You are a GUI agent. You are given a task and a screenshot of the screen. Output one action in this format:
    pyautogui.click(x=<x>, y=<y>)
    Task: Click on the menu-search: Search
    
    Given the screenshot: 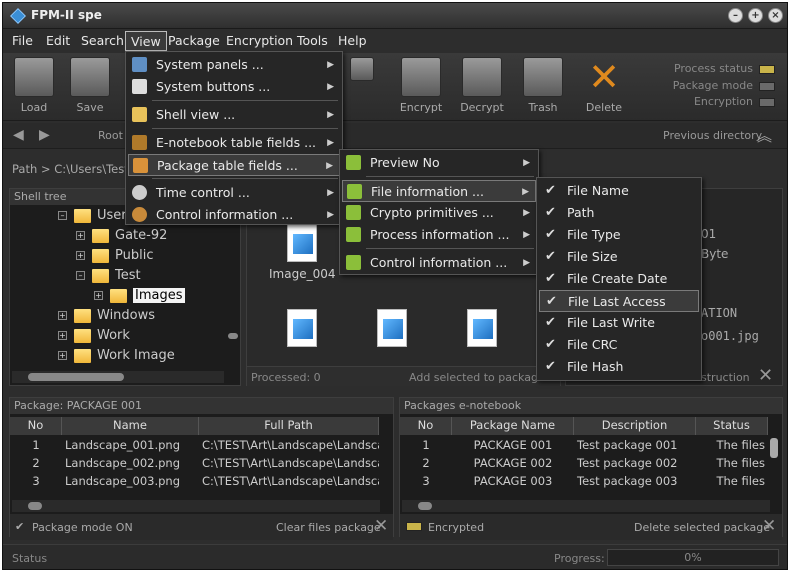 What is the action you would take?
    pyautogui.click(x=102, y=41)
    